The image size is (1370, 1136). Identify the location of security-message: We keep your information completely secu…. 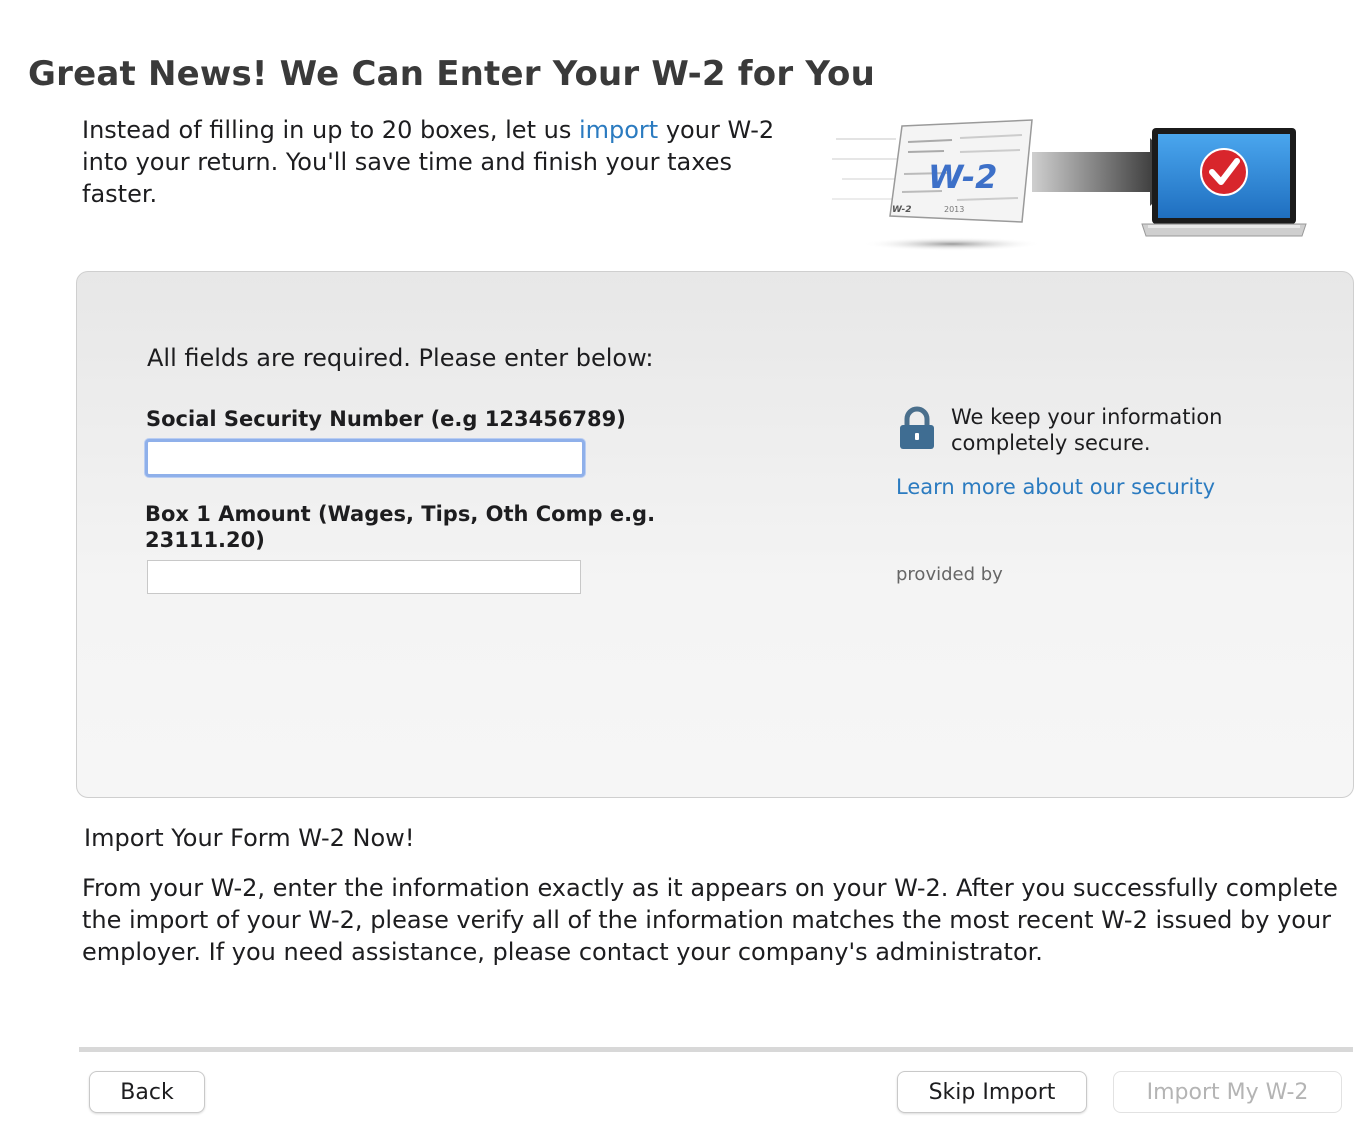
(1087, 430).